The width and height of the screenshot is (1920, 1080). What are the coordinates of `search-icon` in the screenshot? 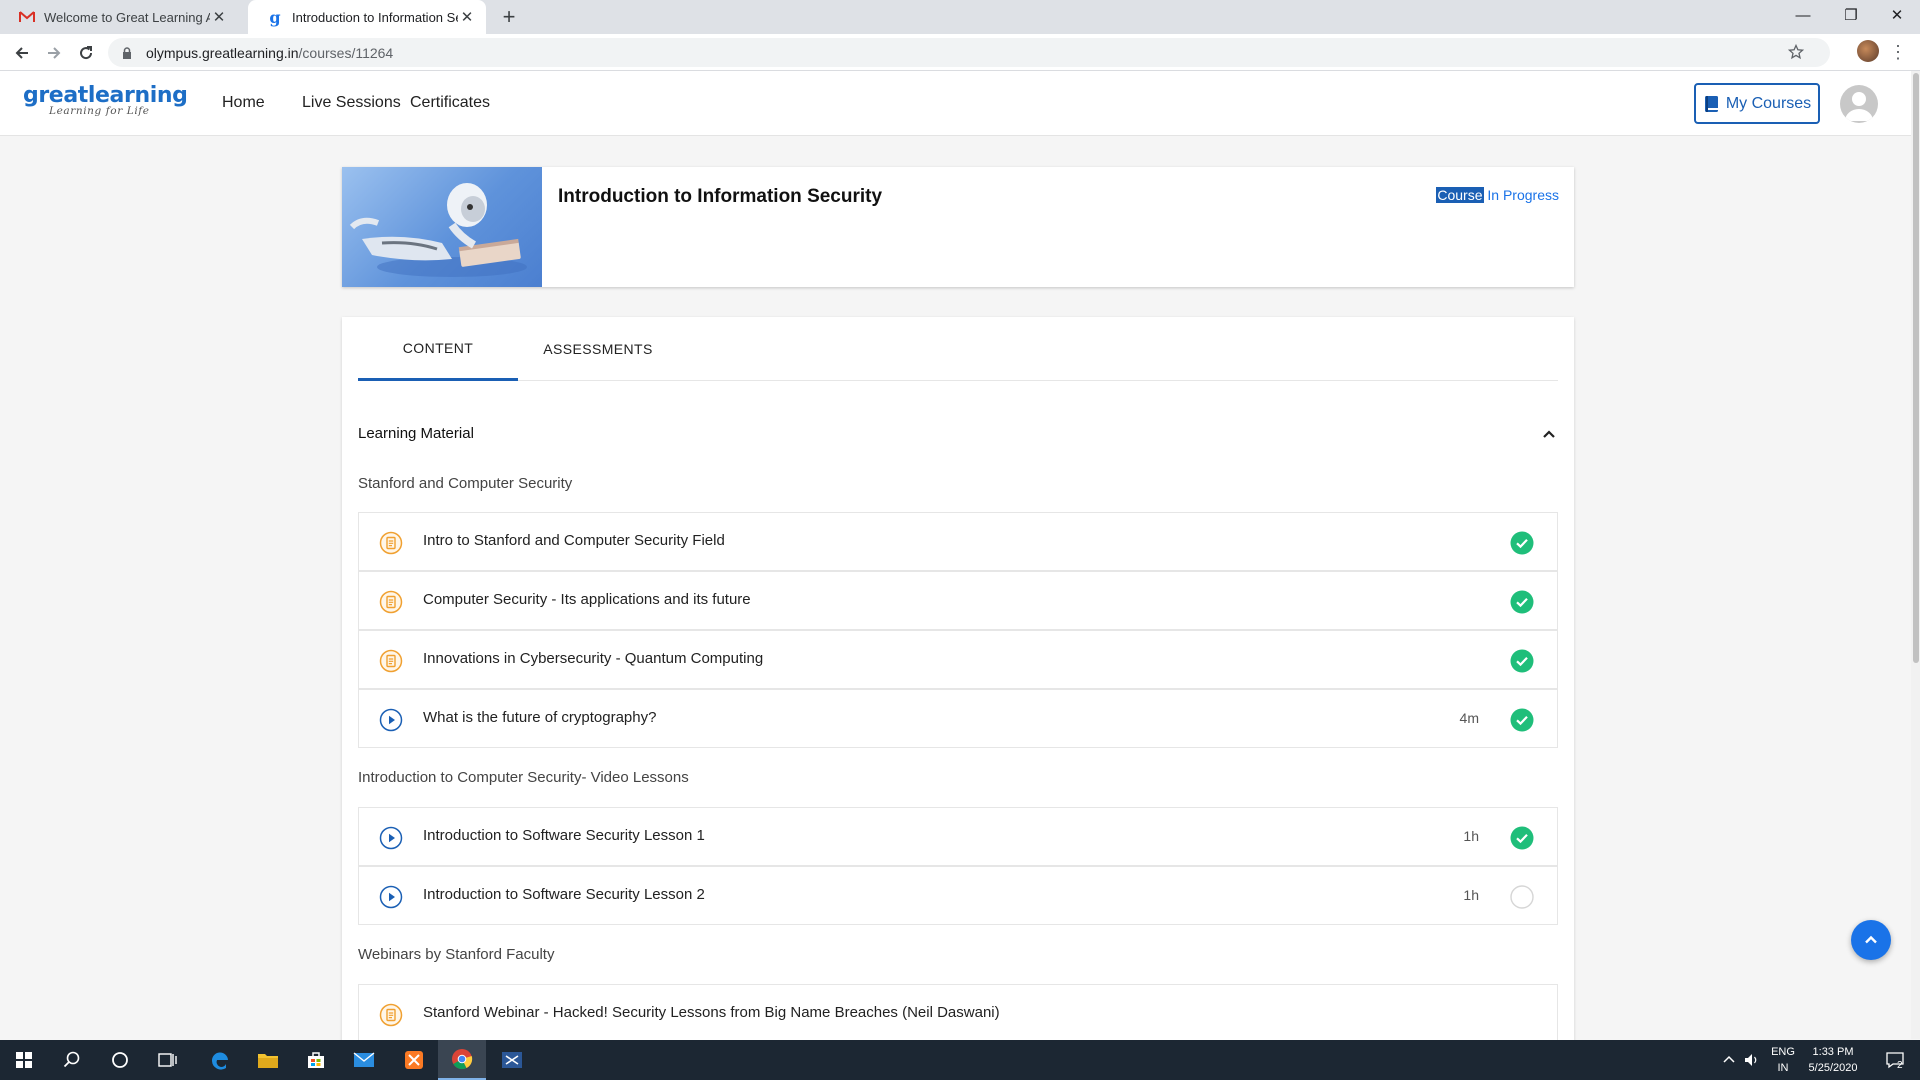 It's located at (72, 1060).